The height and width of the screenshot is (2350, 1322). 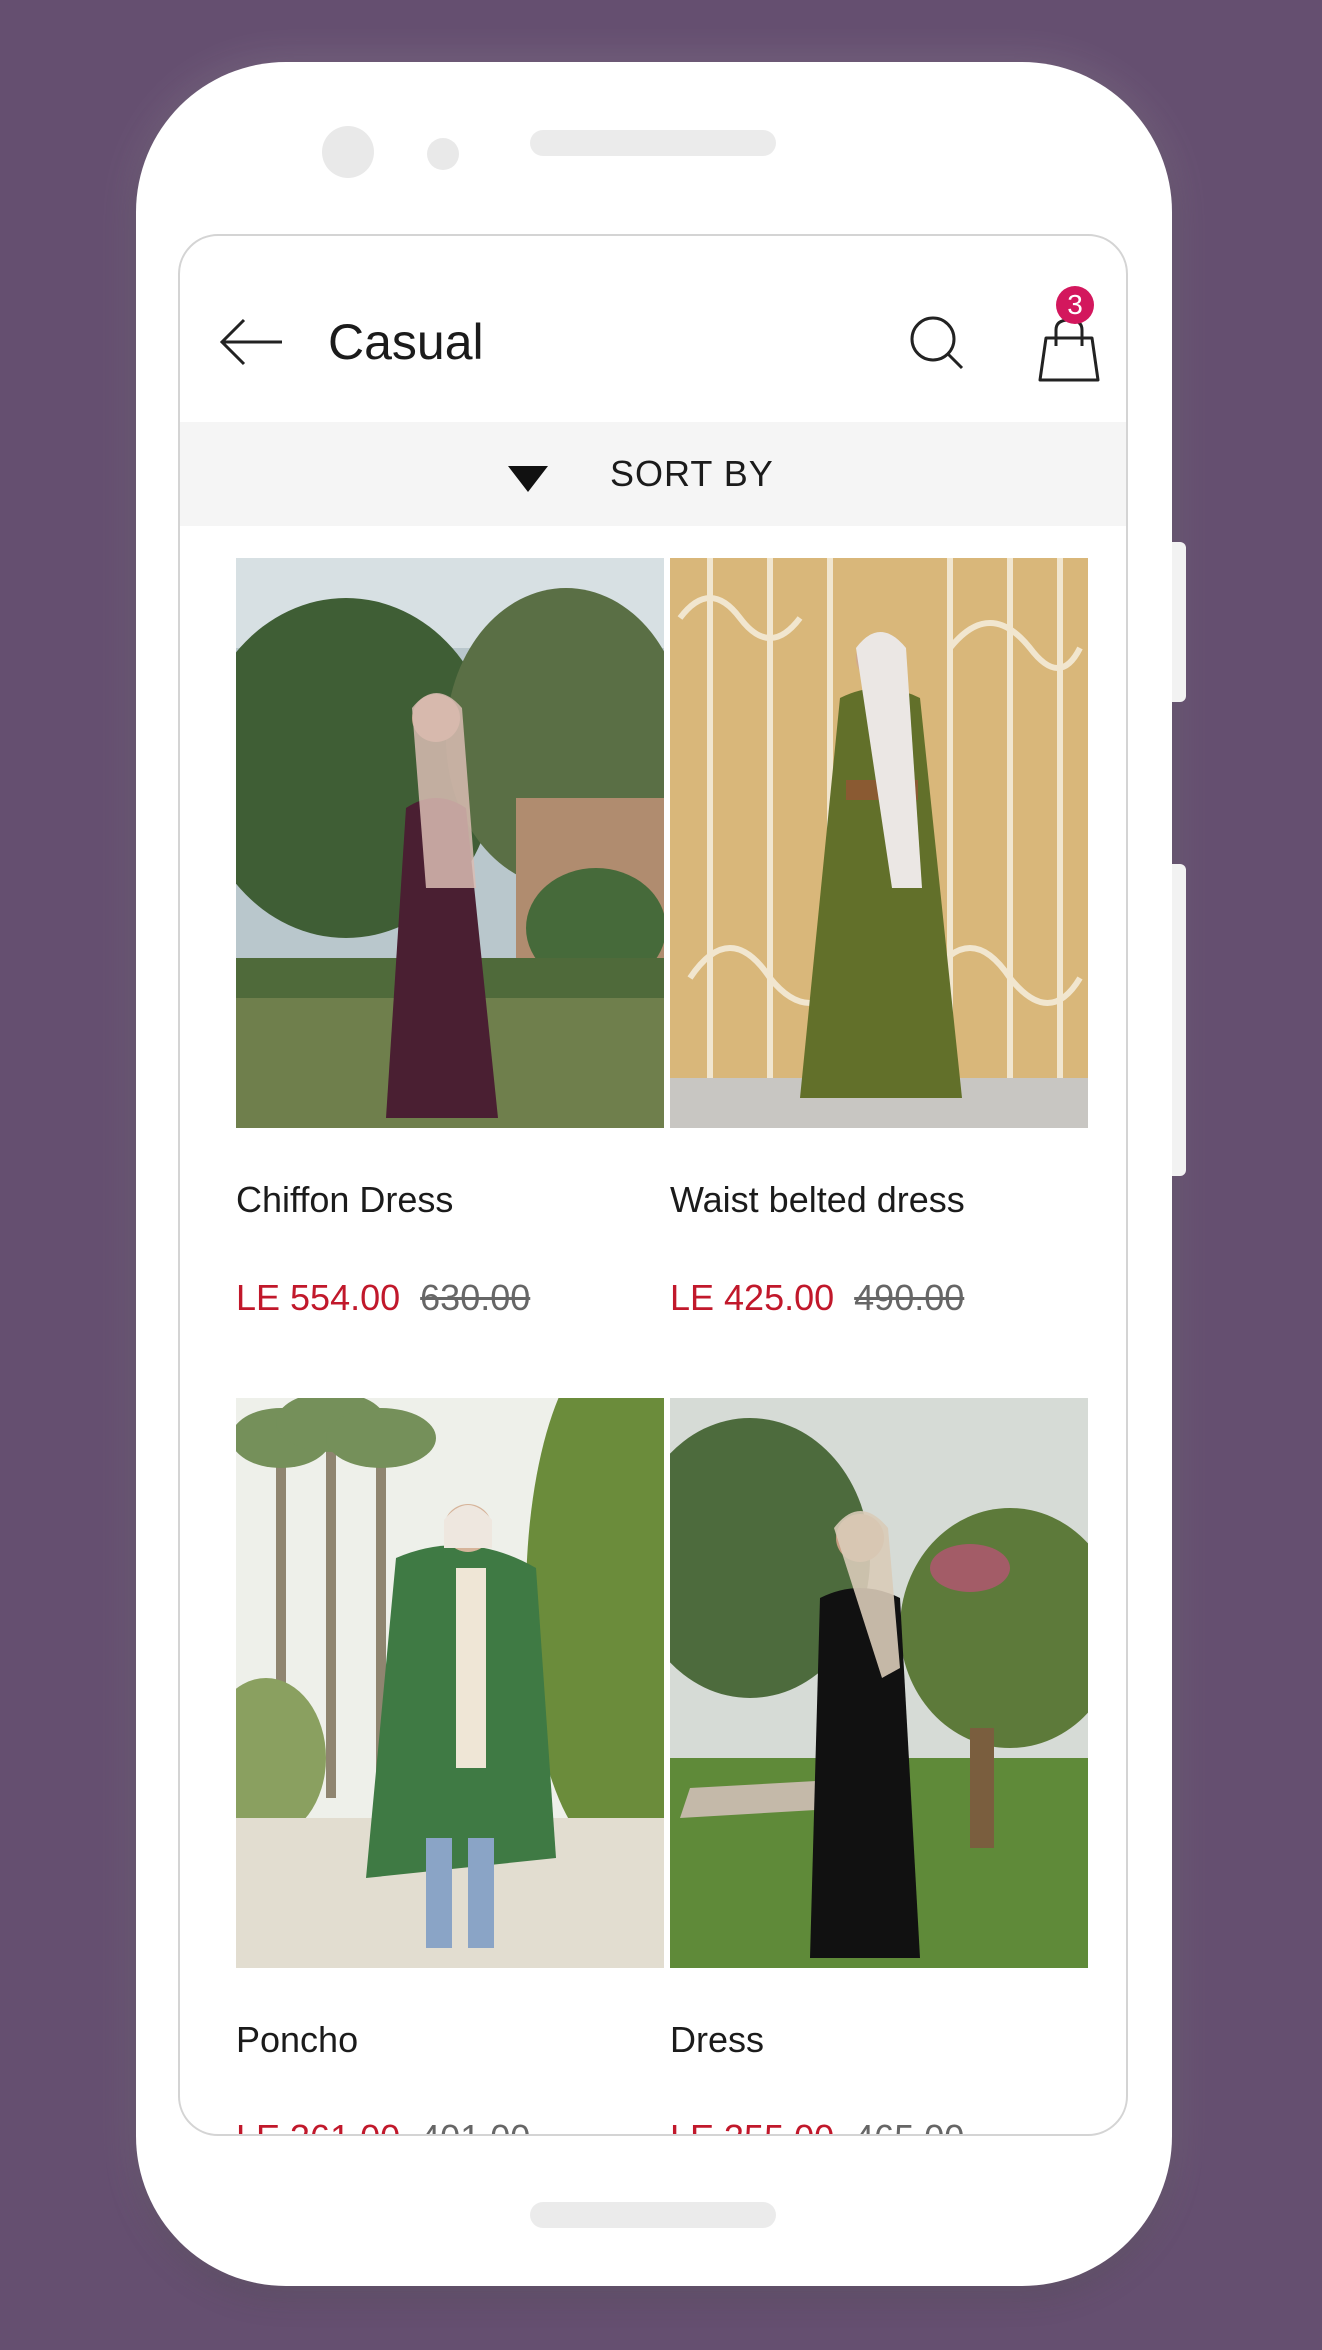 I want to click on sort-by-button: SORT BY, so click(x=653, y=474).